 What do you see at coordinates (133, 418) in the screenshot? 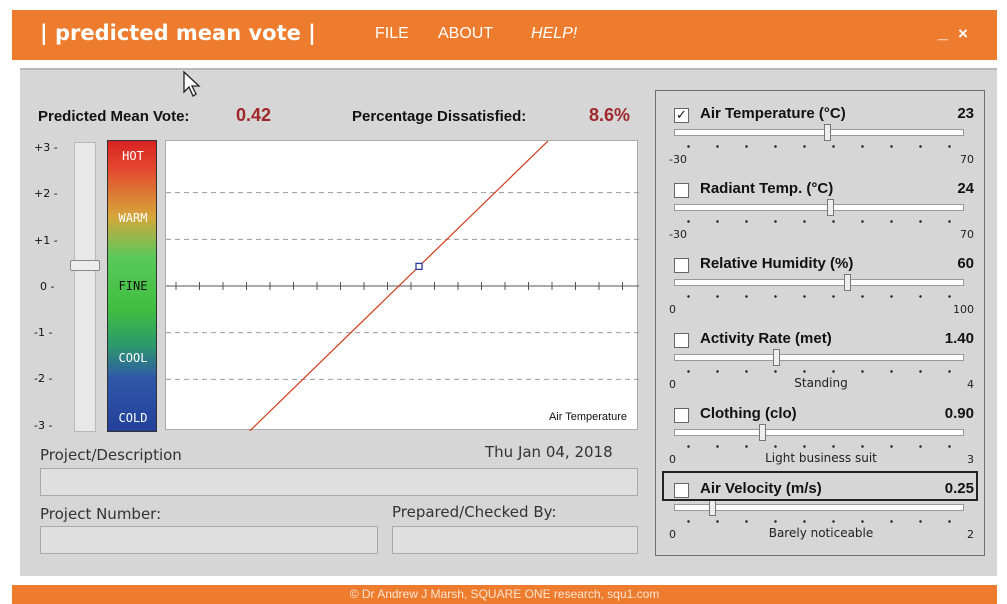
I see `comfort-cold-label: COLD` at bounding box center [133, 418].